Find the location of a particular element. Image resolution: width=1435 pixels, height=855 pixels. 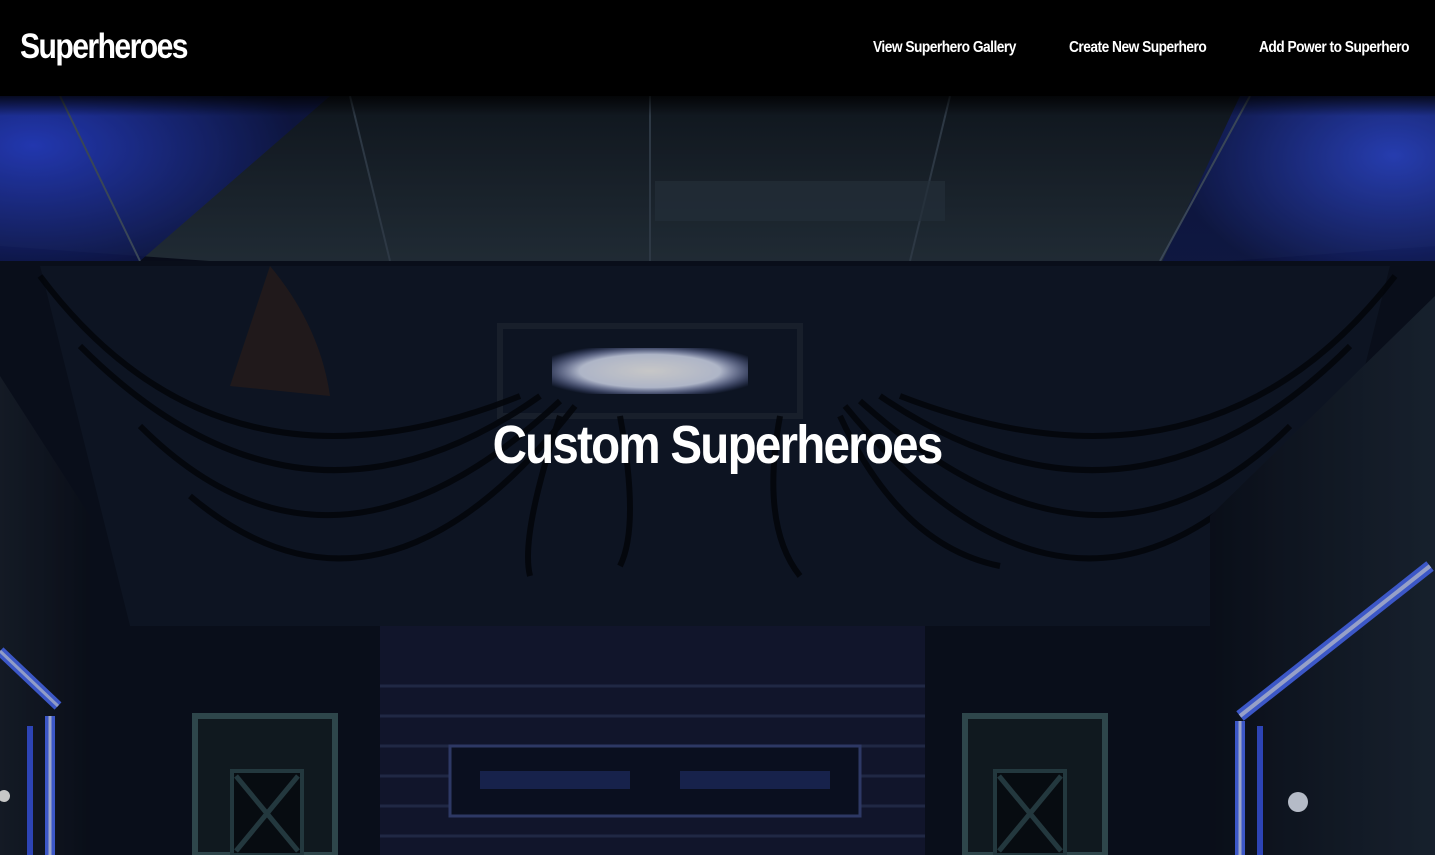

hero-title: Custom Superheroes is located at coordinates (718, 445).